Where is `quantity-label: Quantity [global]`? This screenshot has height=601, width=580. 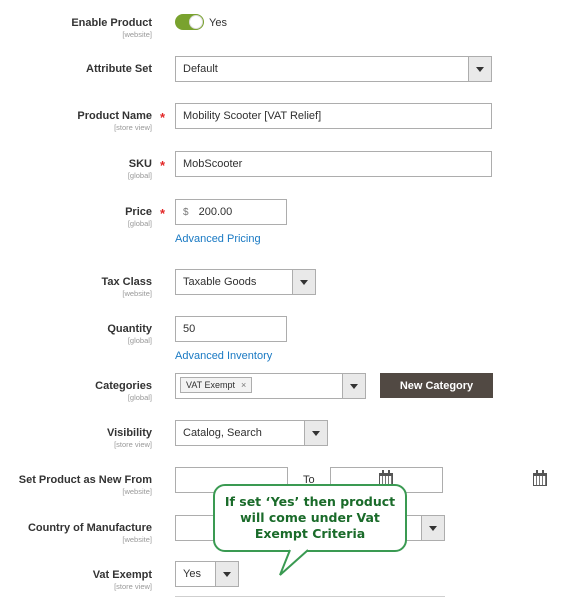
quantity-label: Quantity [global] is located at coordinates (129, 334).